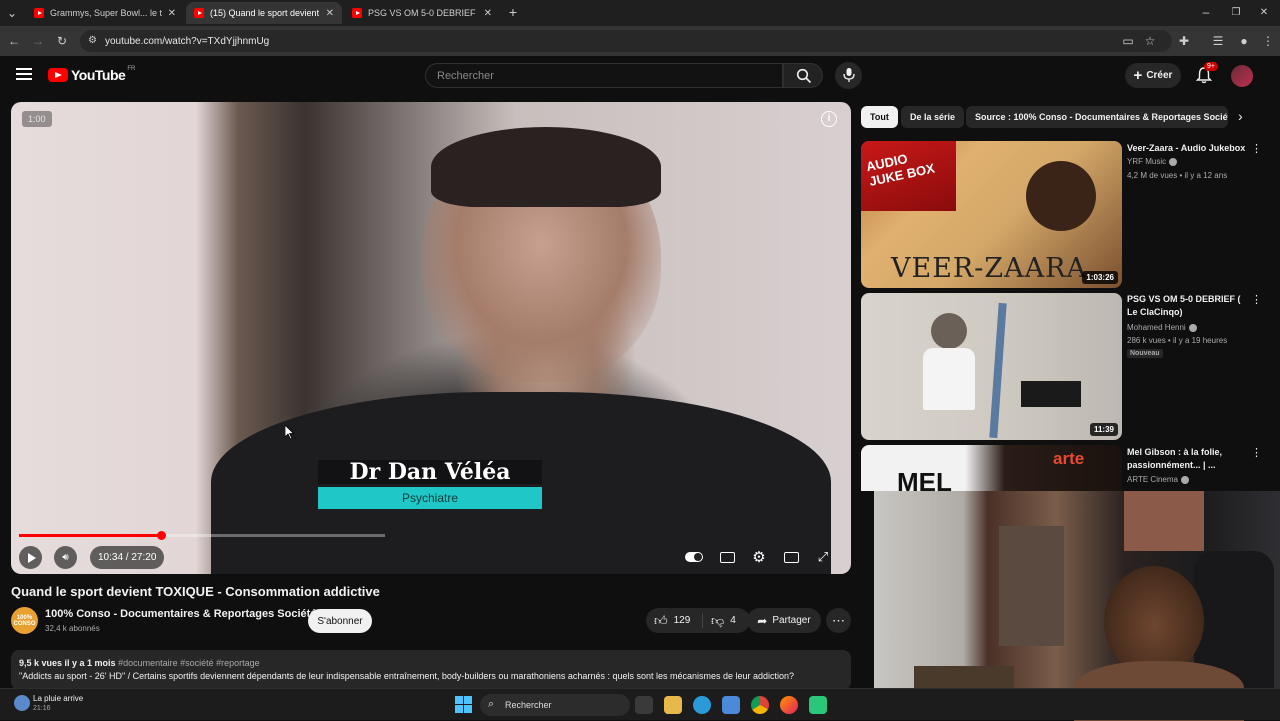  I want to click on like-dislike-group: 👍︎ 129 👎︎ 4, so click(698, 620).